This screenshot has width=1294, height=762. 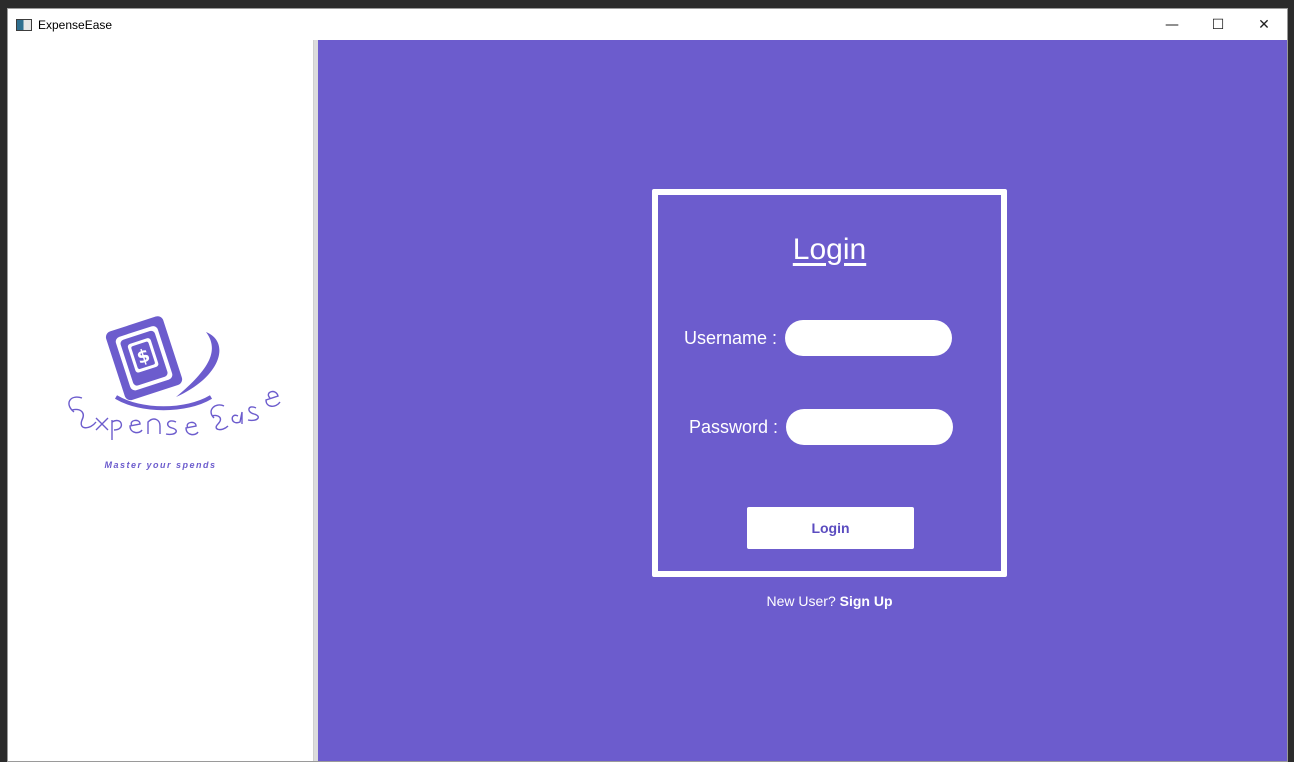 What do you see at coordinates (830, 528) in the screenshot?
I see `login-button: Login` at bounding box center [830, 528].